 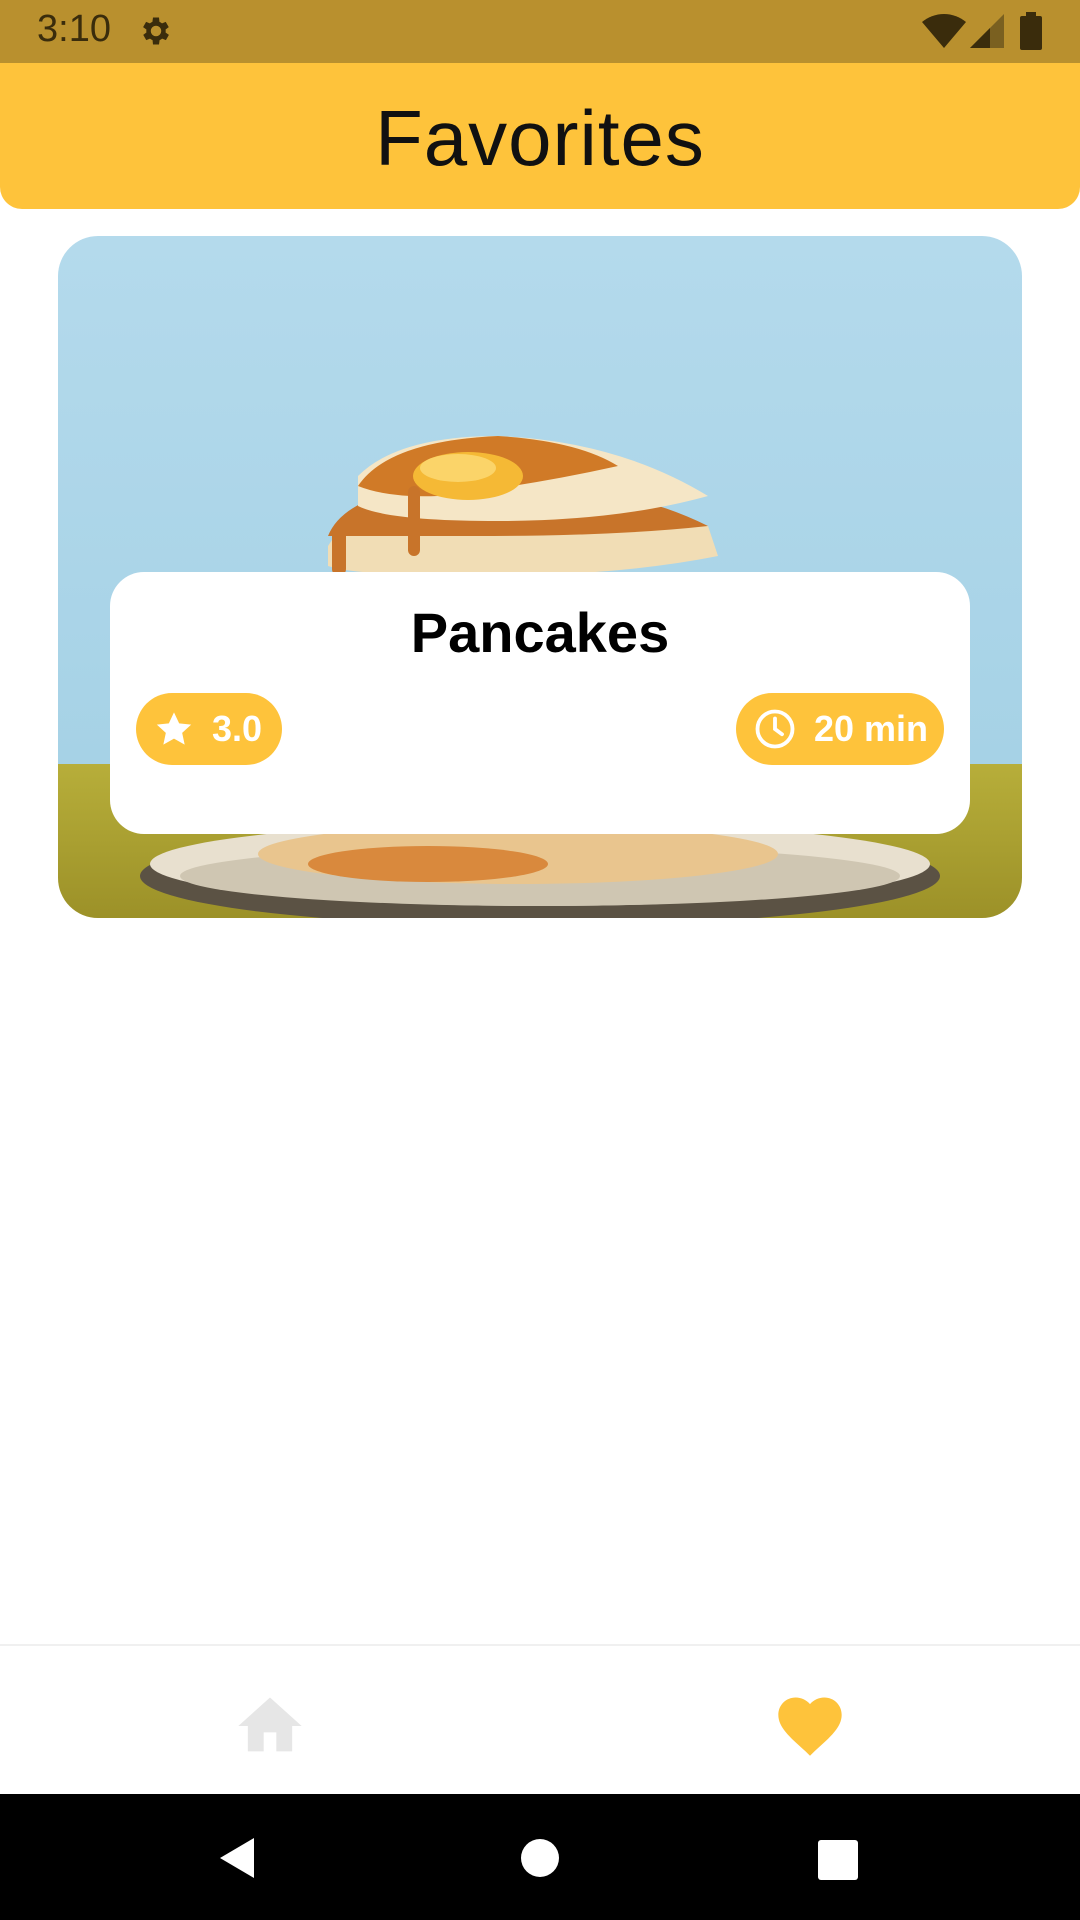 What do you see at coordinates (156, 31) in the screenshot?
I see `gear-icon` at bounding box center [156, 31].